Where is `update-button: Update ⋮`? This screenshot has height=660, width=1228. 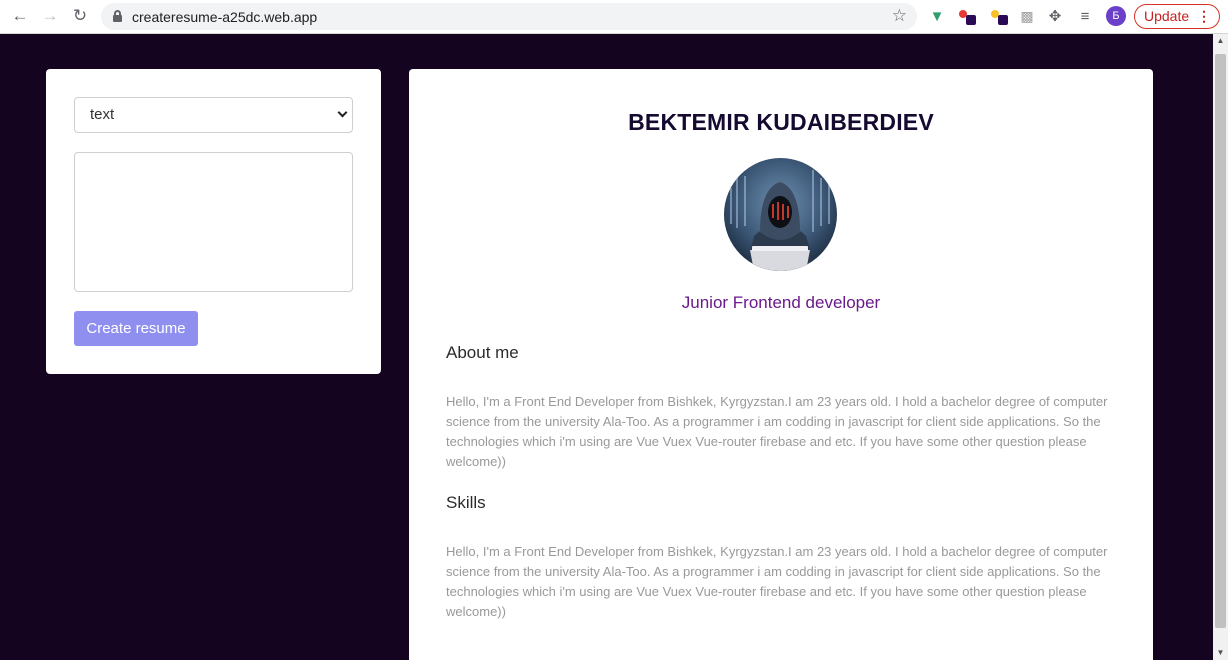 update-button: Update ⋮ is located at coordinates (1177, 16).